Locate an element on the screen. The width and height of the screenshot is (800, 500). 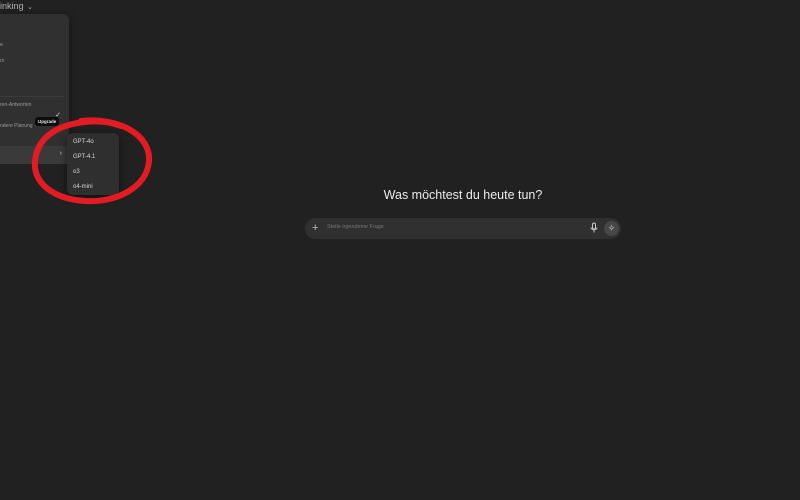
menu-item-selected: ren-Antworten is located at coordinates (31, 105).